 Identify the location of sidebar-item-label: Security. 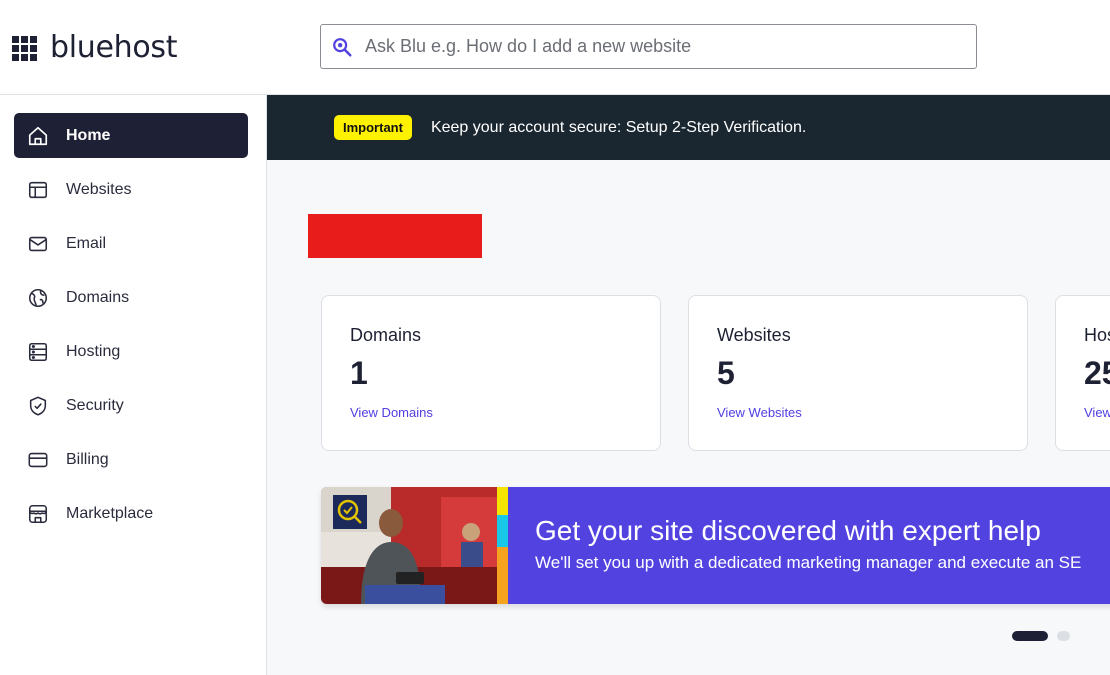
(95, 405).